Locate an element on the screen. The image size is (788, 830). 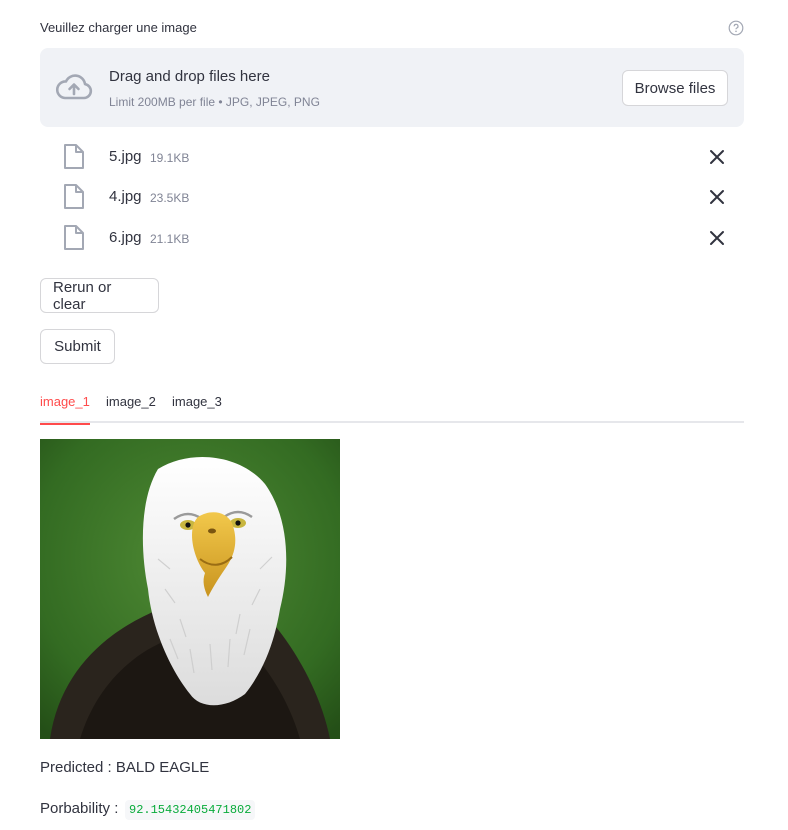
rerun-or-clear-button: Rerun or clear is located at coordinates (99, 295).